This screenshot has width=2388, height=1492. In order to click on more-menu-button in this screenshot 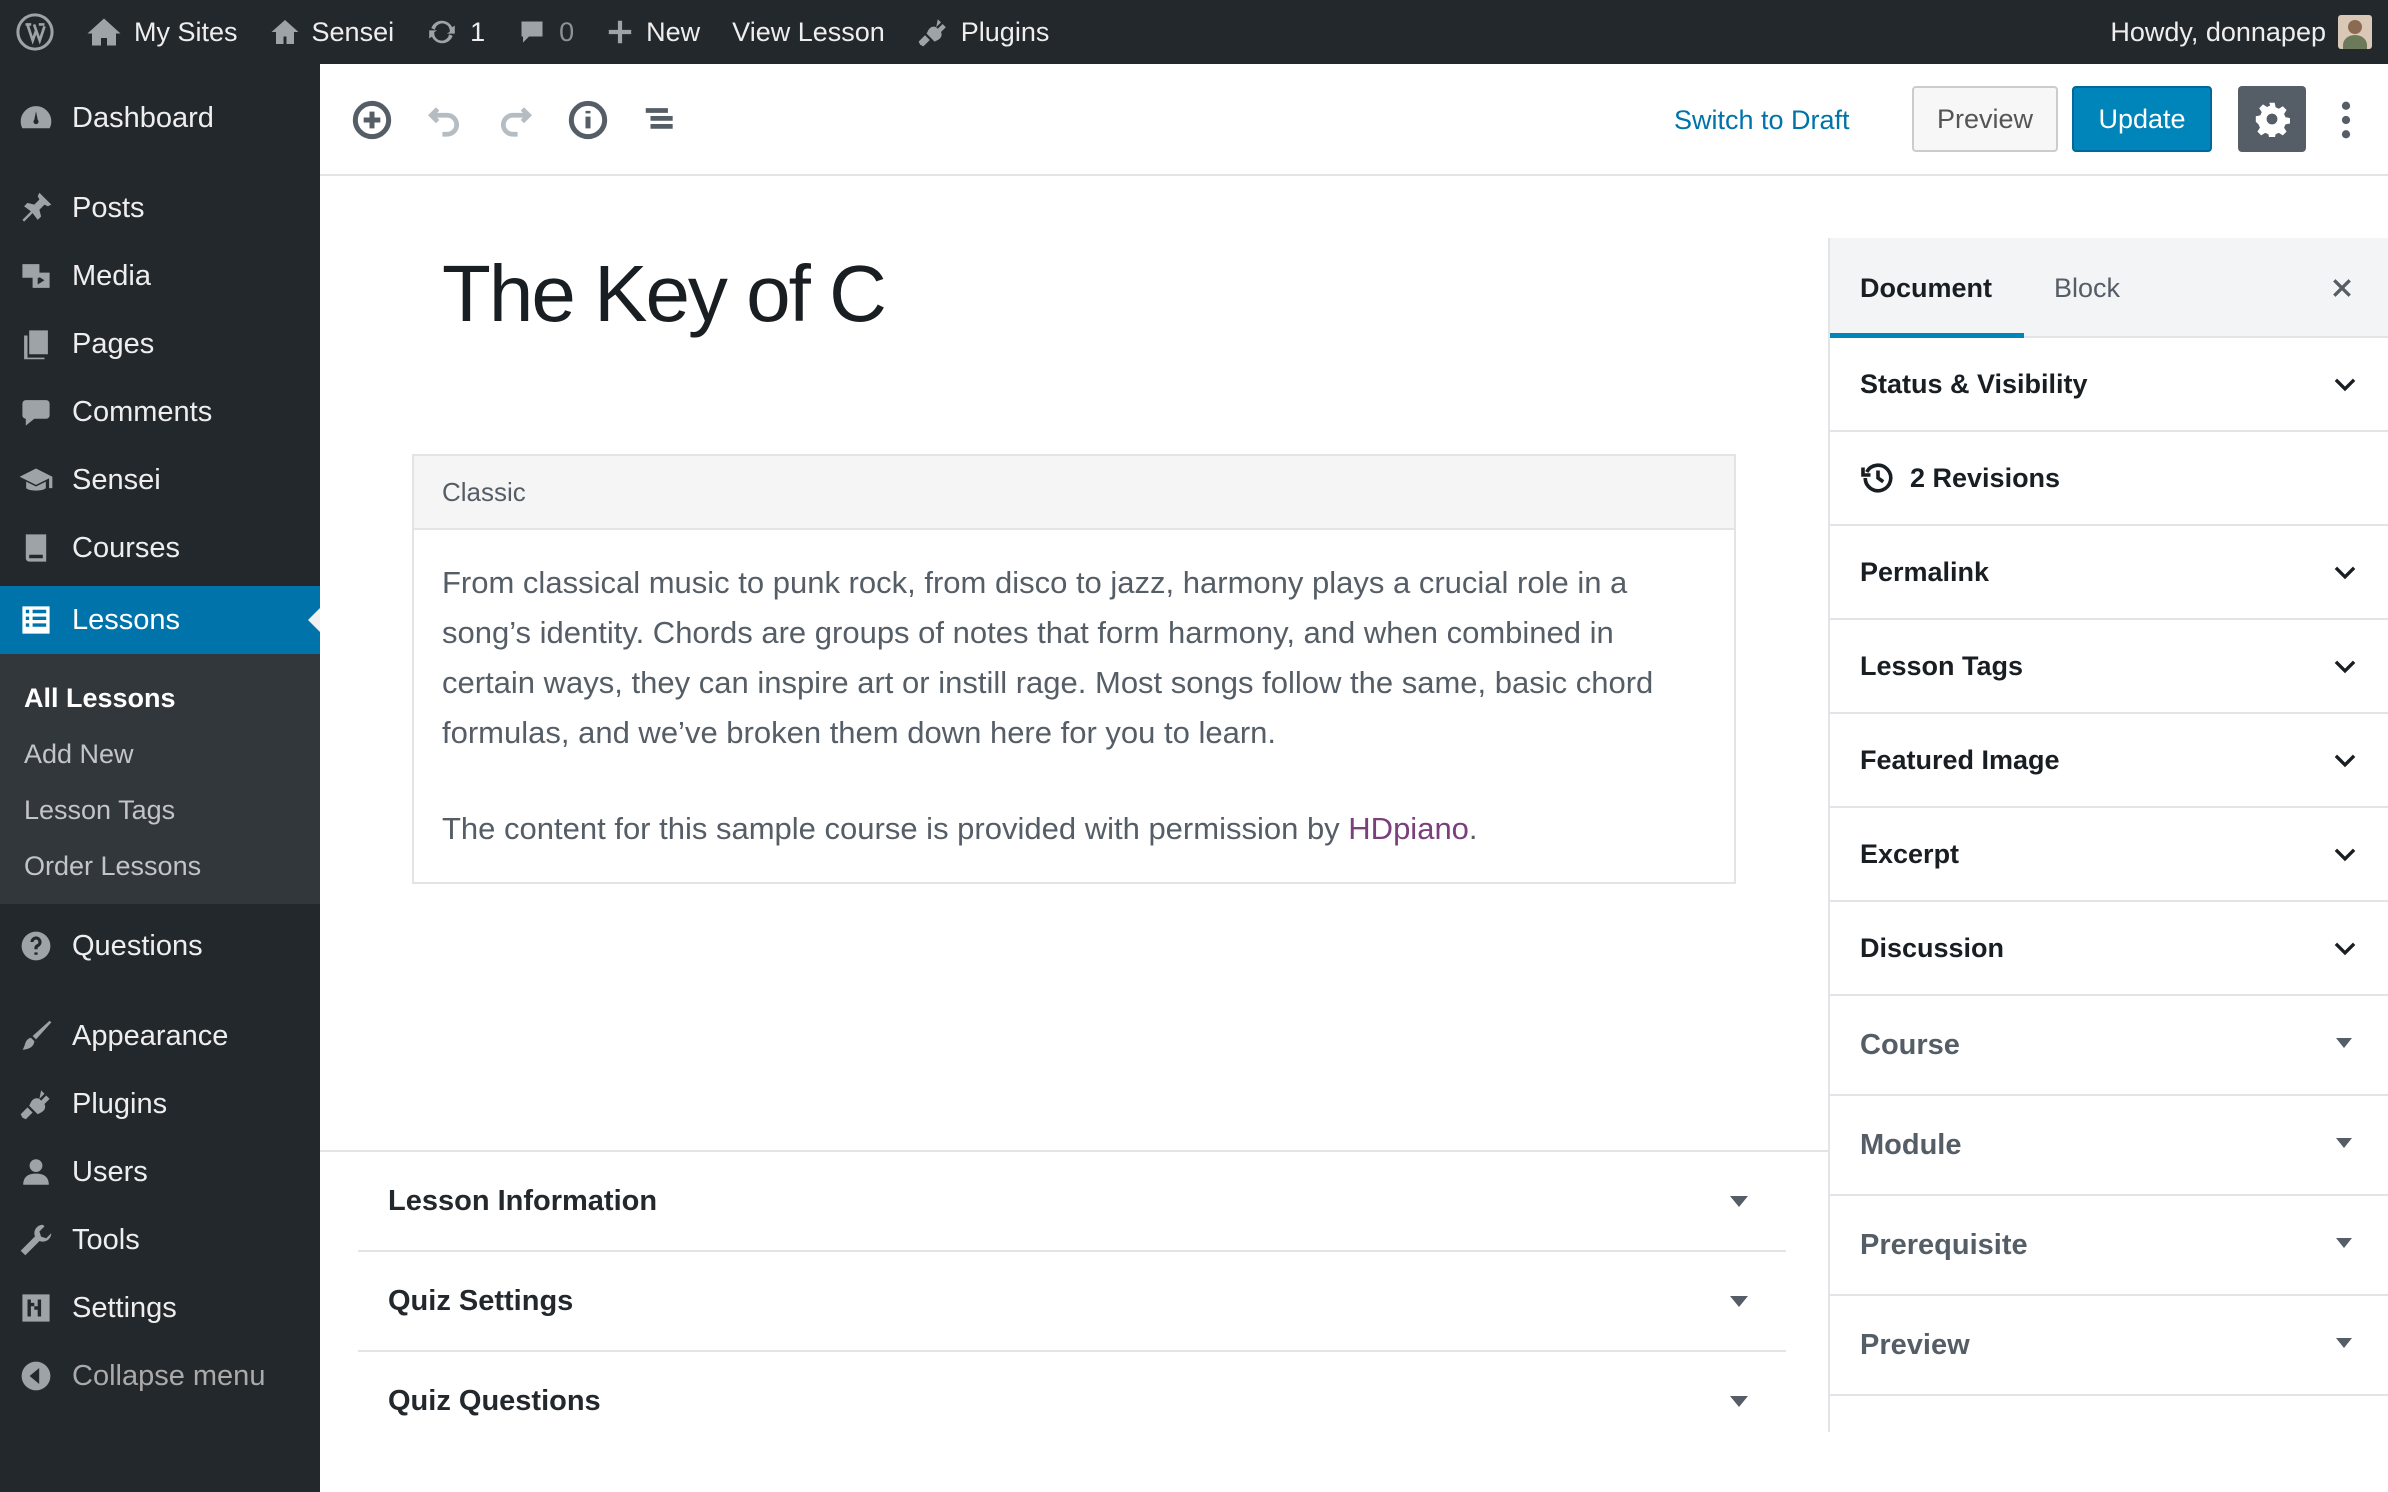, I will do `click(2346, 120)`.